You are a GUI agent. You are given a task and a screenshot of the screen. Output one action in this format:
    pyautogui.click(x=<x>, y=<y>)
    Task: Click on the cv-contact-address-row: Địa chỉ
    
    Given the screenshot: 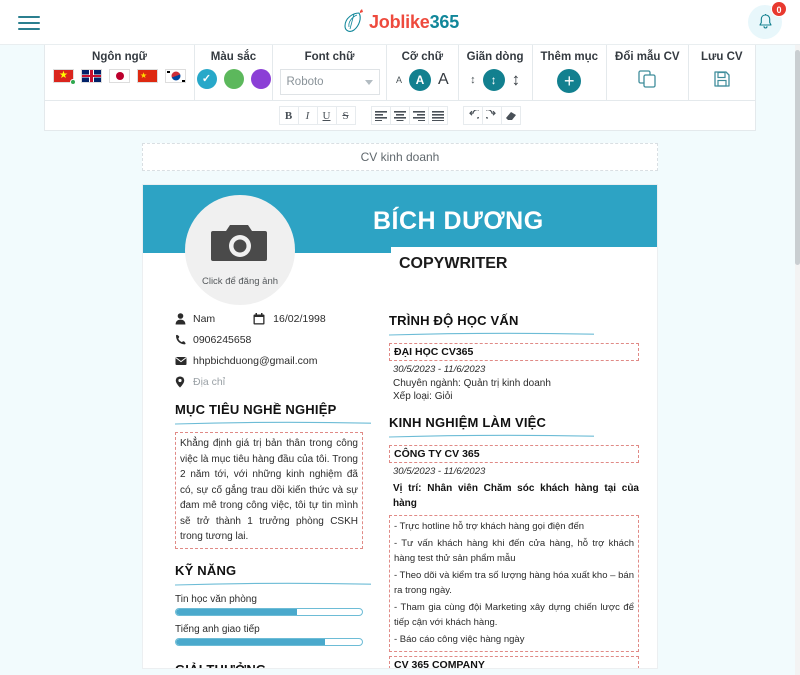 What is the action you would take?
    pyautogui.click(x=269, y=382)
    